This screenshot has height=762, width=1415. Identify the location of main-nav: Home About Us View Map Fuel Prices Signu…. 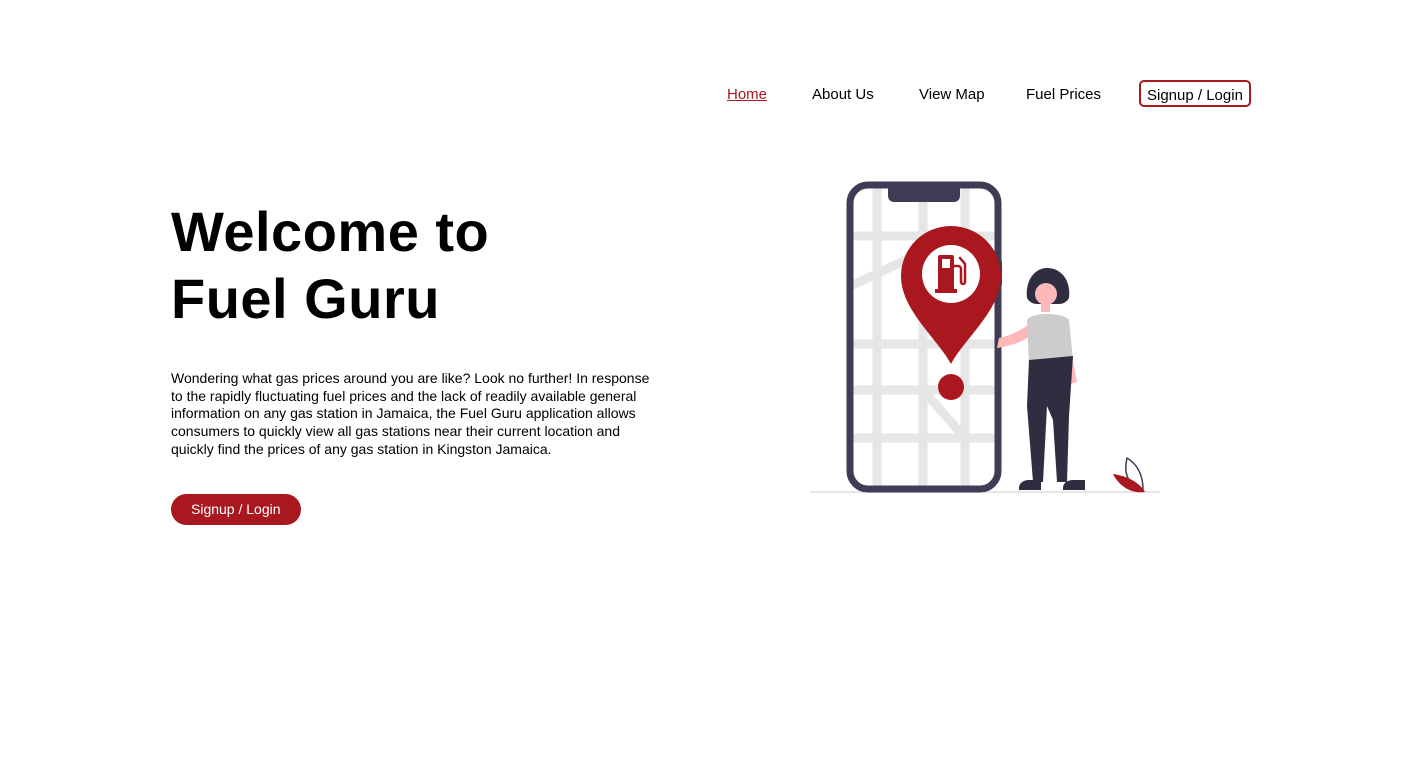
(975, 96).